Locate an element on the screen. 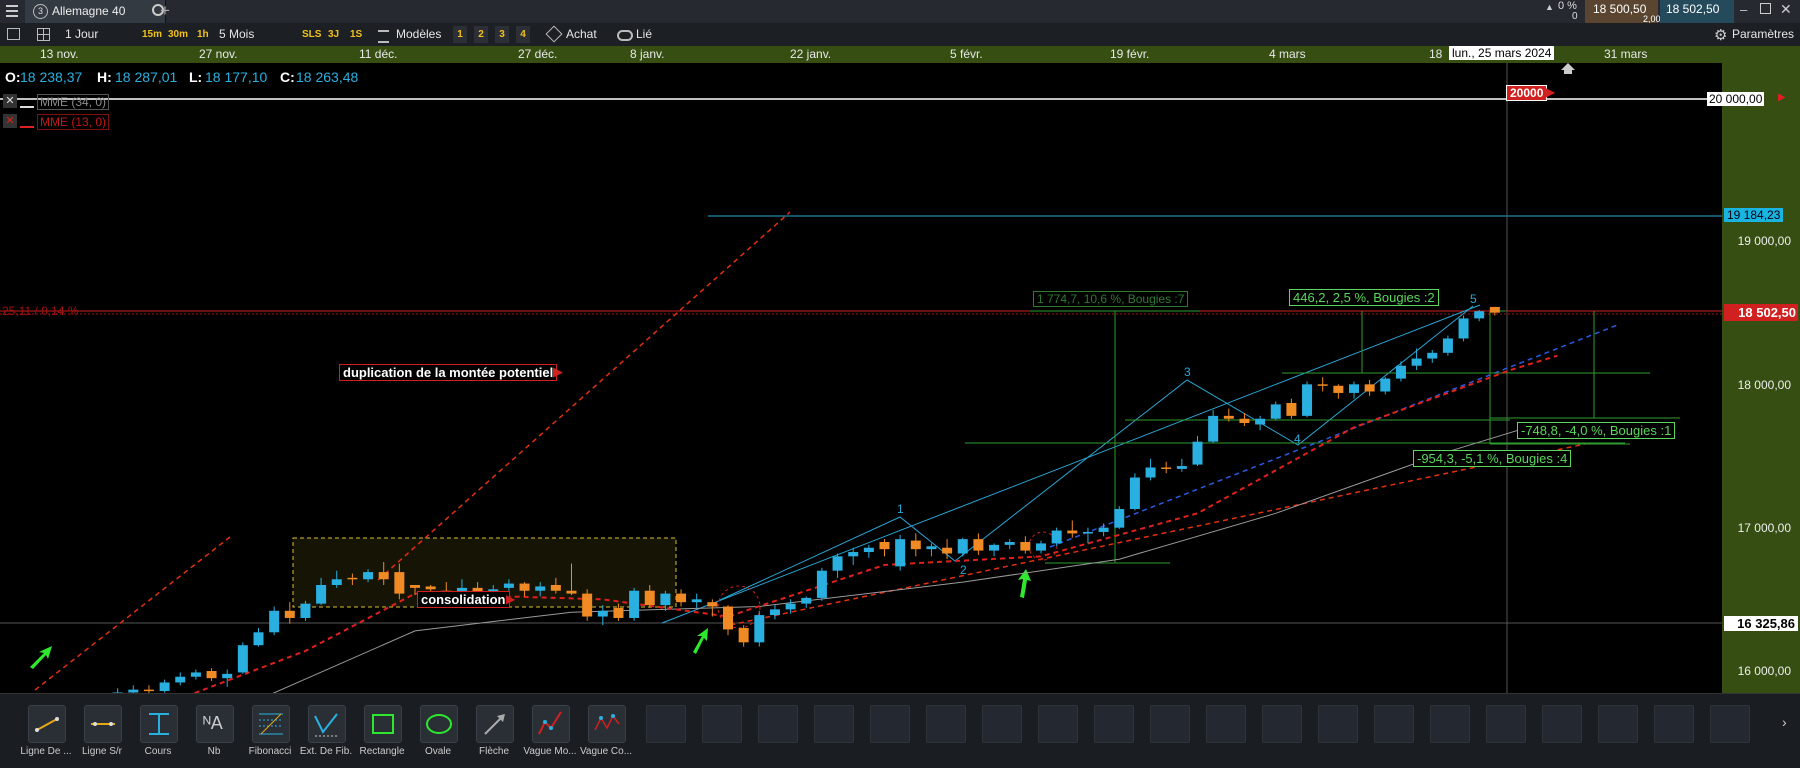  tool-rectangle is located at coordinates (383, 724).